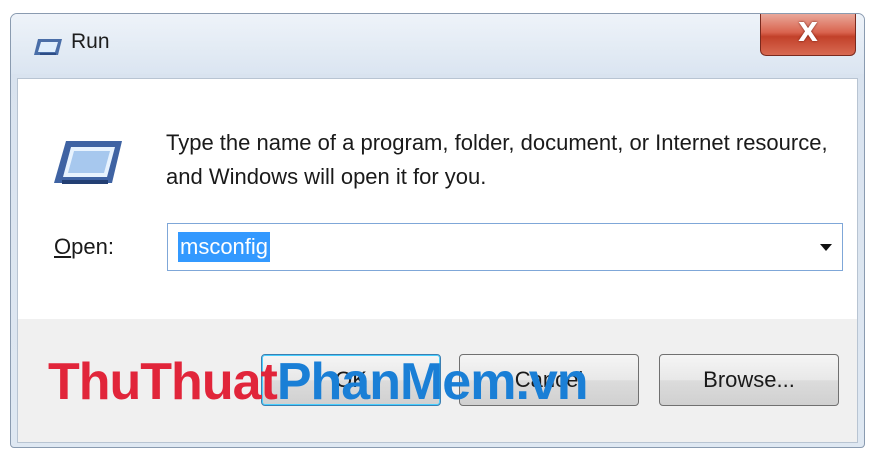  I want to click on chevron-down-icon, so click(826, 247).